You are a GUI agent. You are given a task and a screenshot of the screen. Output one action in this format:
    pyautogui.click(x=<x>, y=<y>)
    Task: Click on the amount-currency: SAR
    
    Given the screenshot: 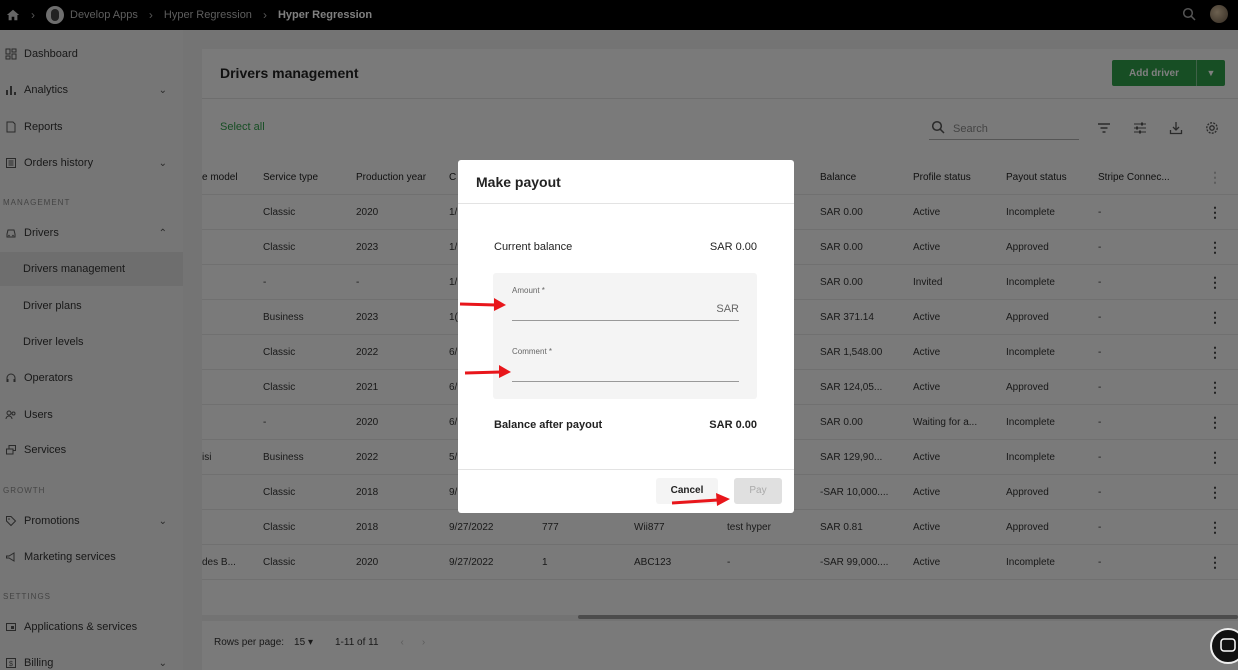 What is the action you would take?
    pyautogui.click(x=727, y=309)
    